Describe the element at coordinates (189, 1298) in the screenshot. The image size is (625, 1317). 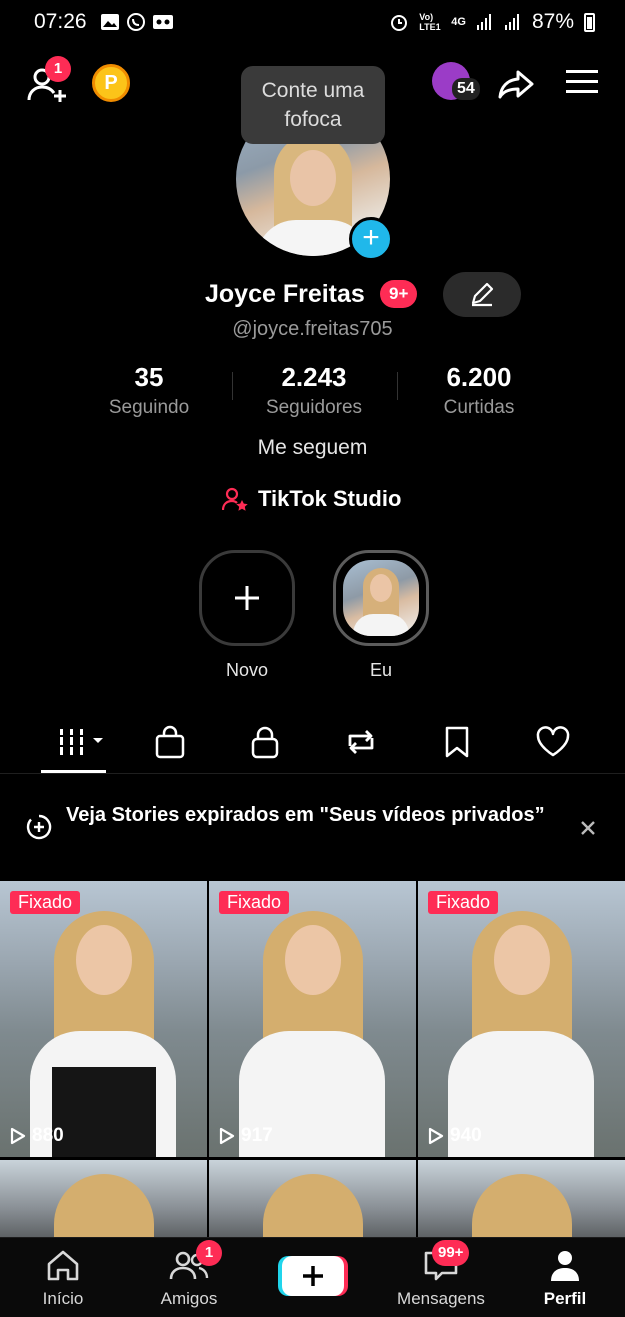
I see `nav-friends-label: Amigos` at that location.